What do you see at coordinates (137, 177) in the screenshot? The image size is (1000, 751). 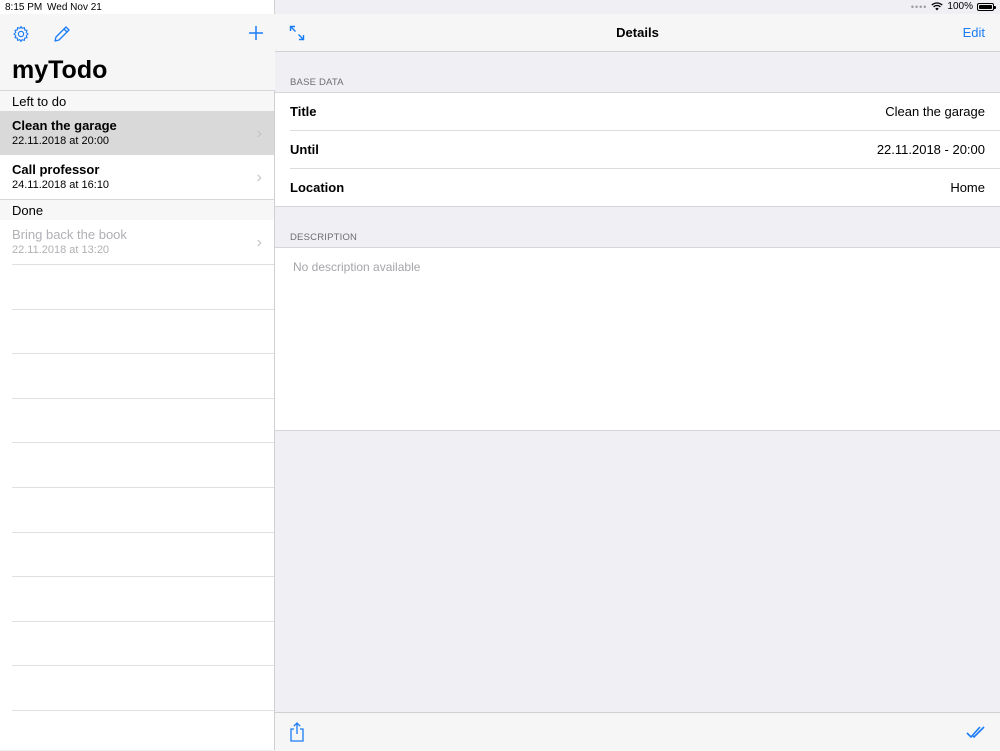 I see `todo-item-call-professor: Call professor 24.11.2018 at 16:10 ›` at bounding box center [137, 177].